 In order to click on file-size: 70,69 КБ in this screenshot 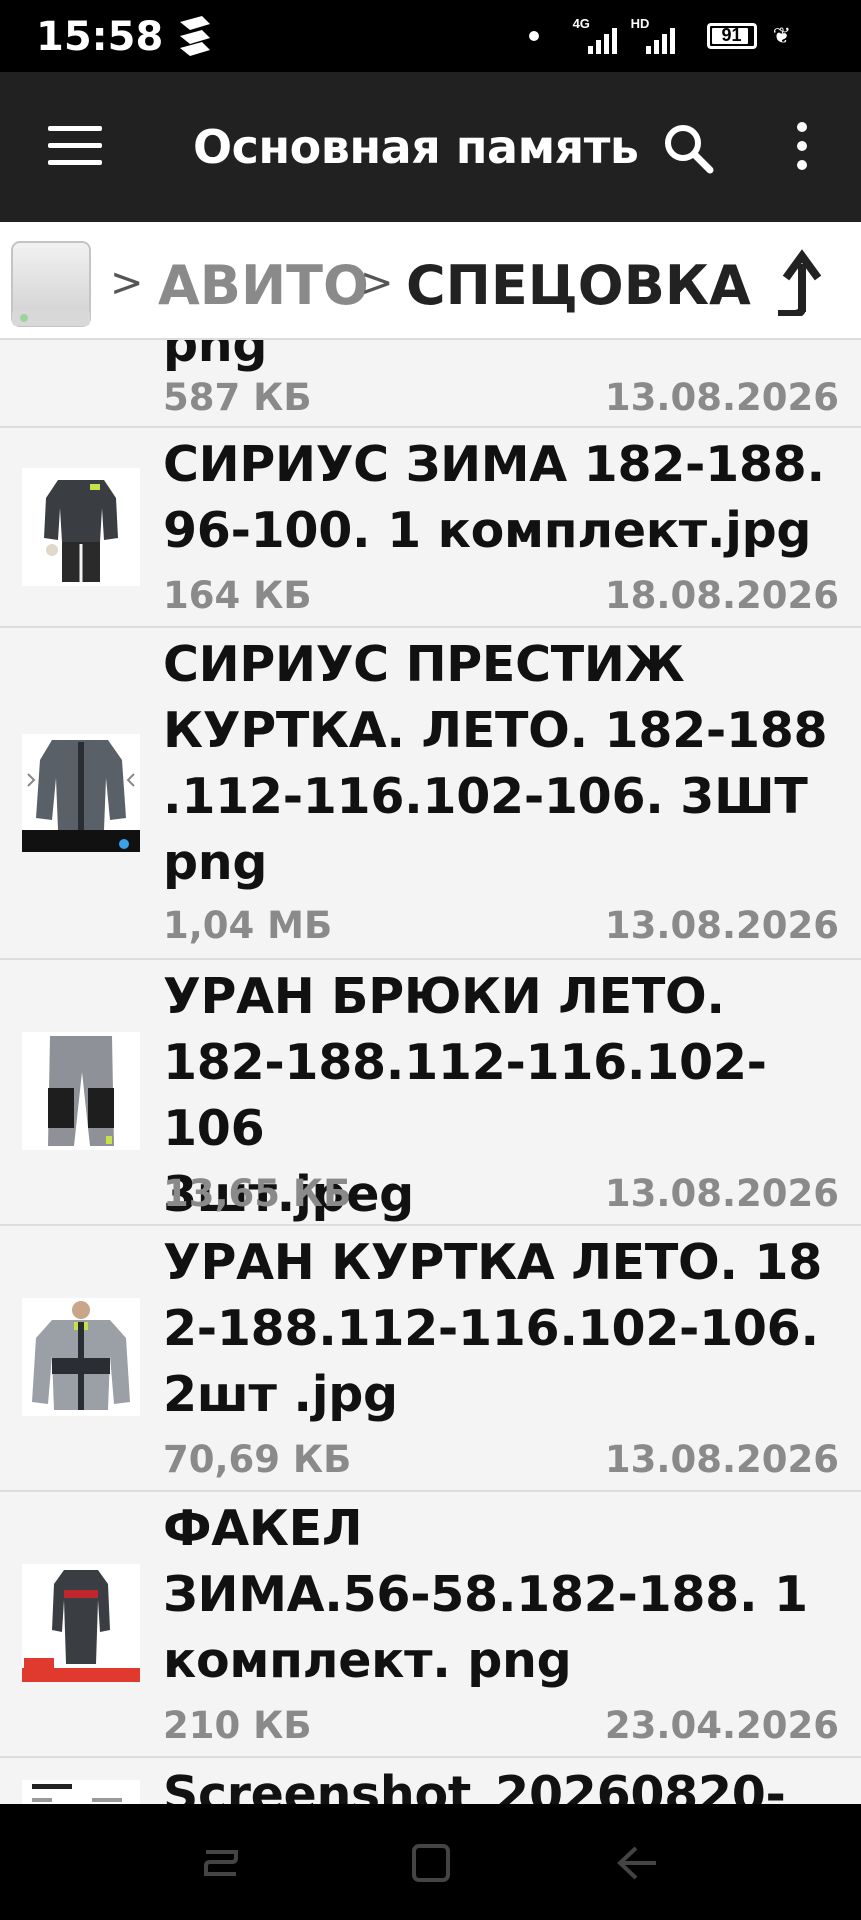, I will do `click(257, 1459)`.